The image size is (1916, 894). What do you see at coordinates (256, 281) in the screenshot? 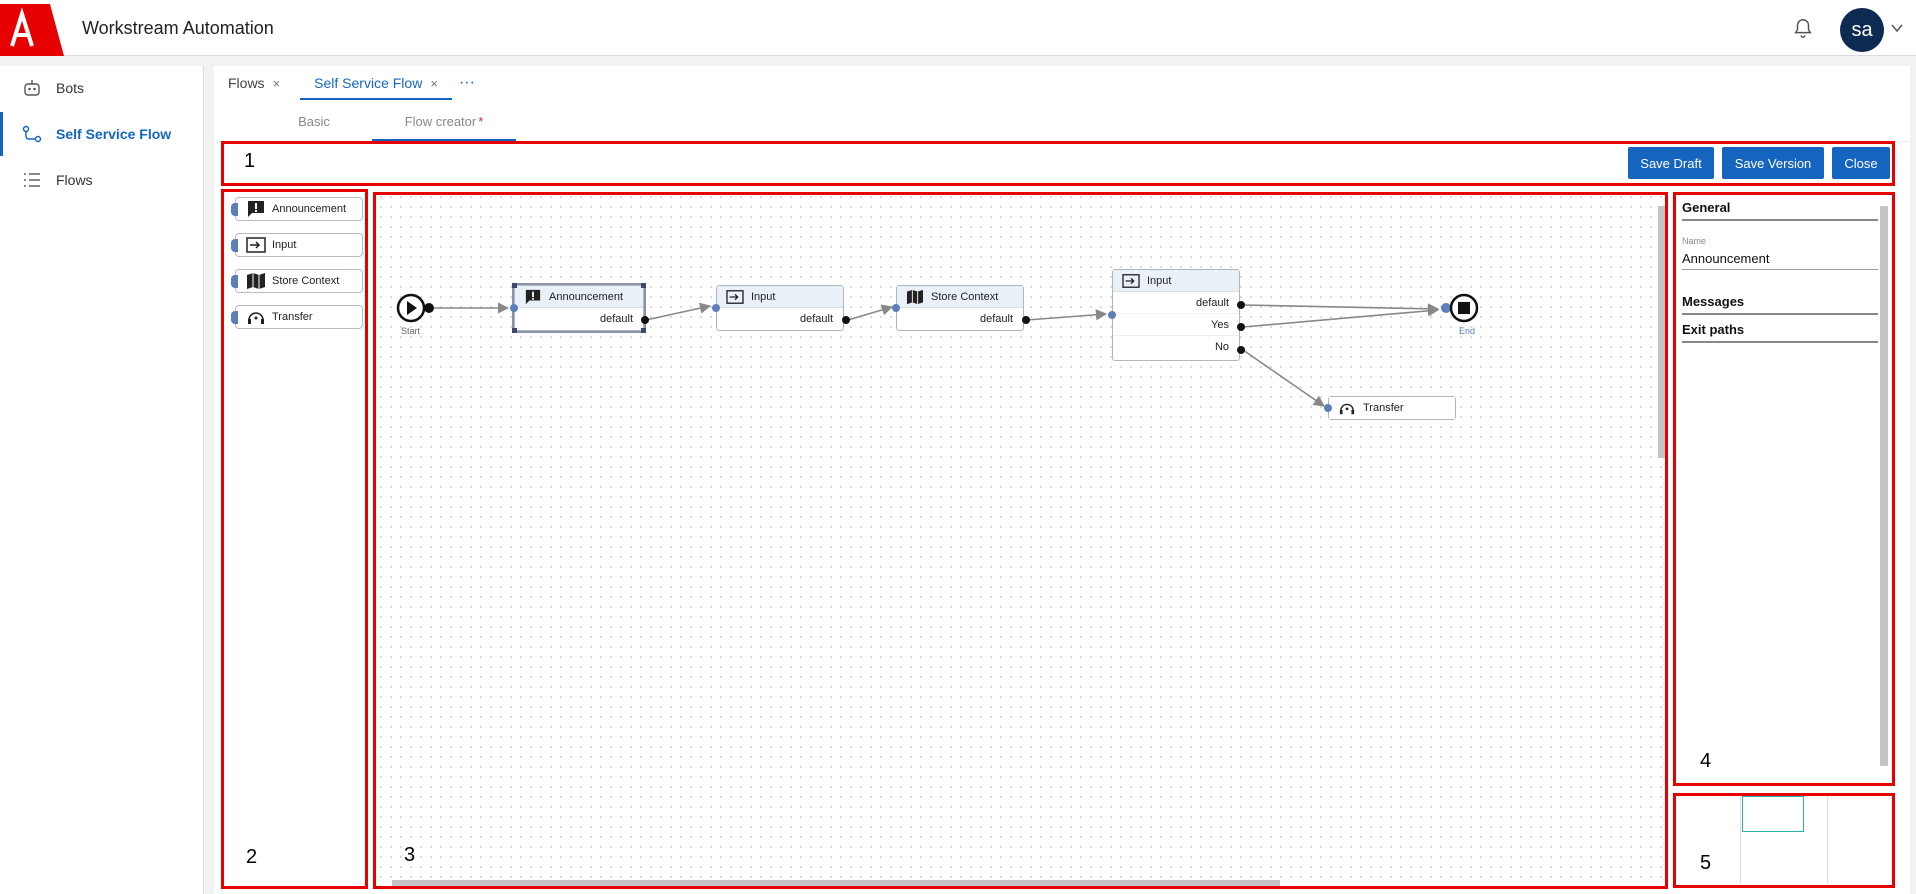
I see `map-icon` at bounding box center [256, 281].